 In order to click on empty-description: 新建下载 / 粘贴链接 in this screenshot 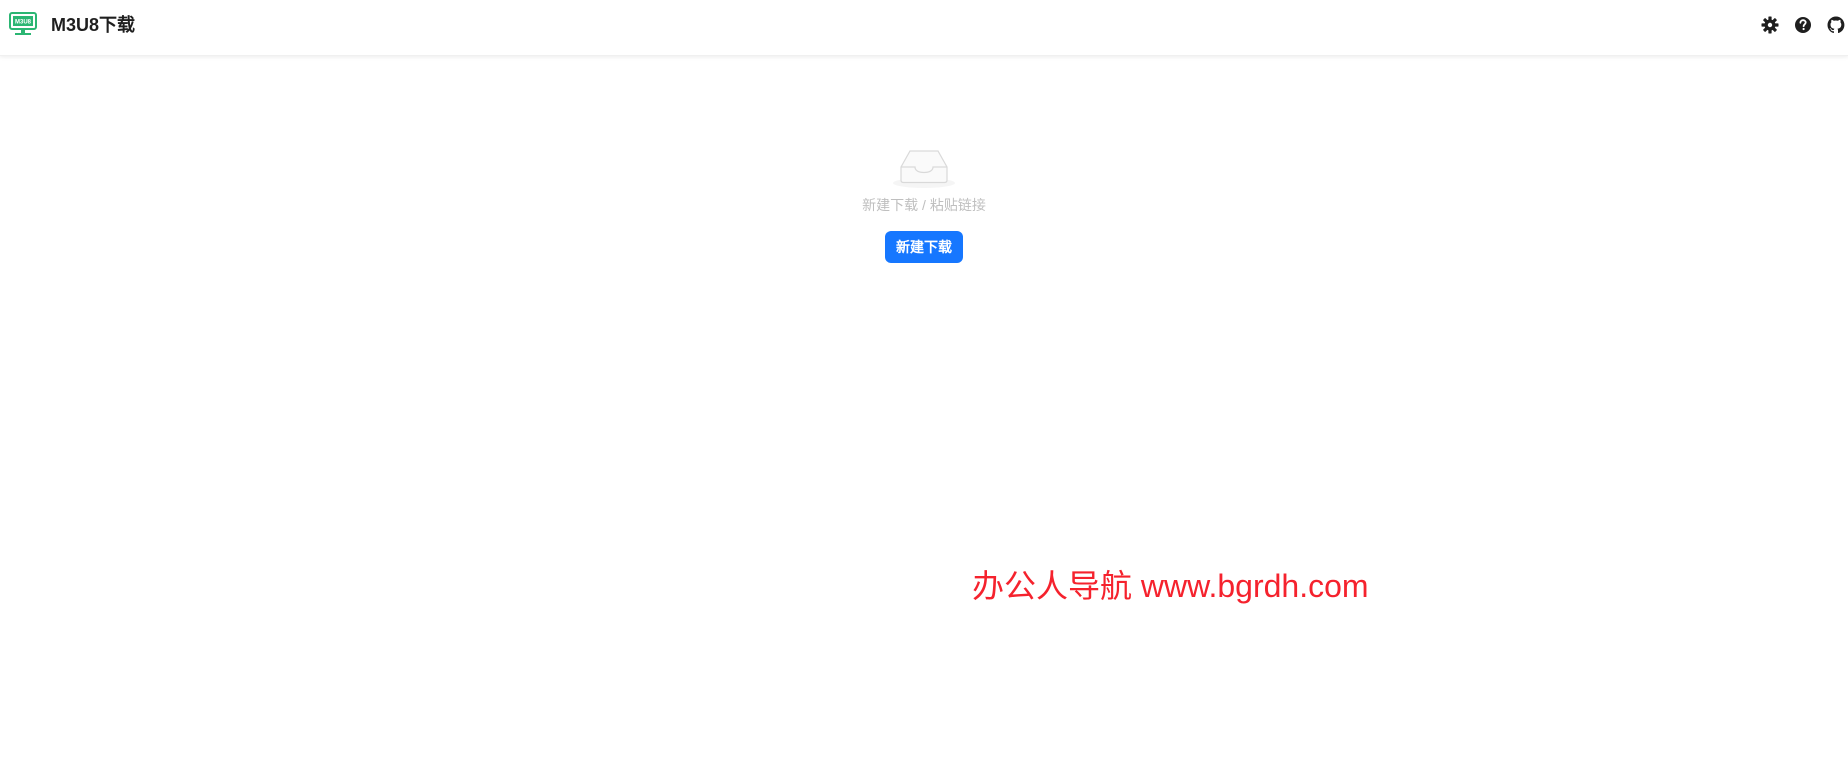, I will do `click(924, 205)`.